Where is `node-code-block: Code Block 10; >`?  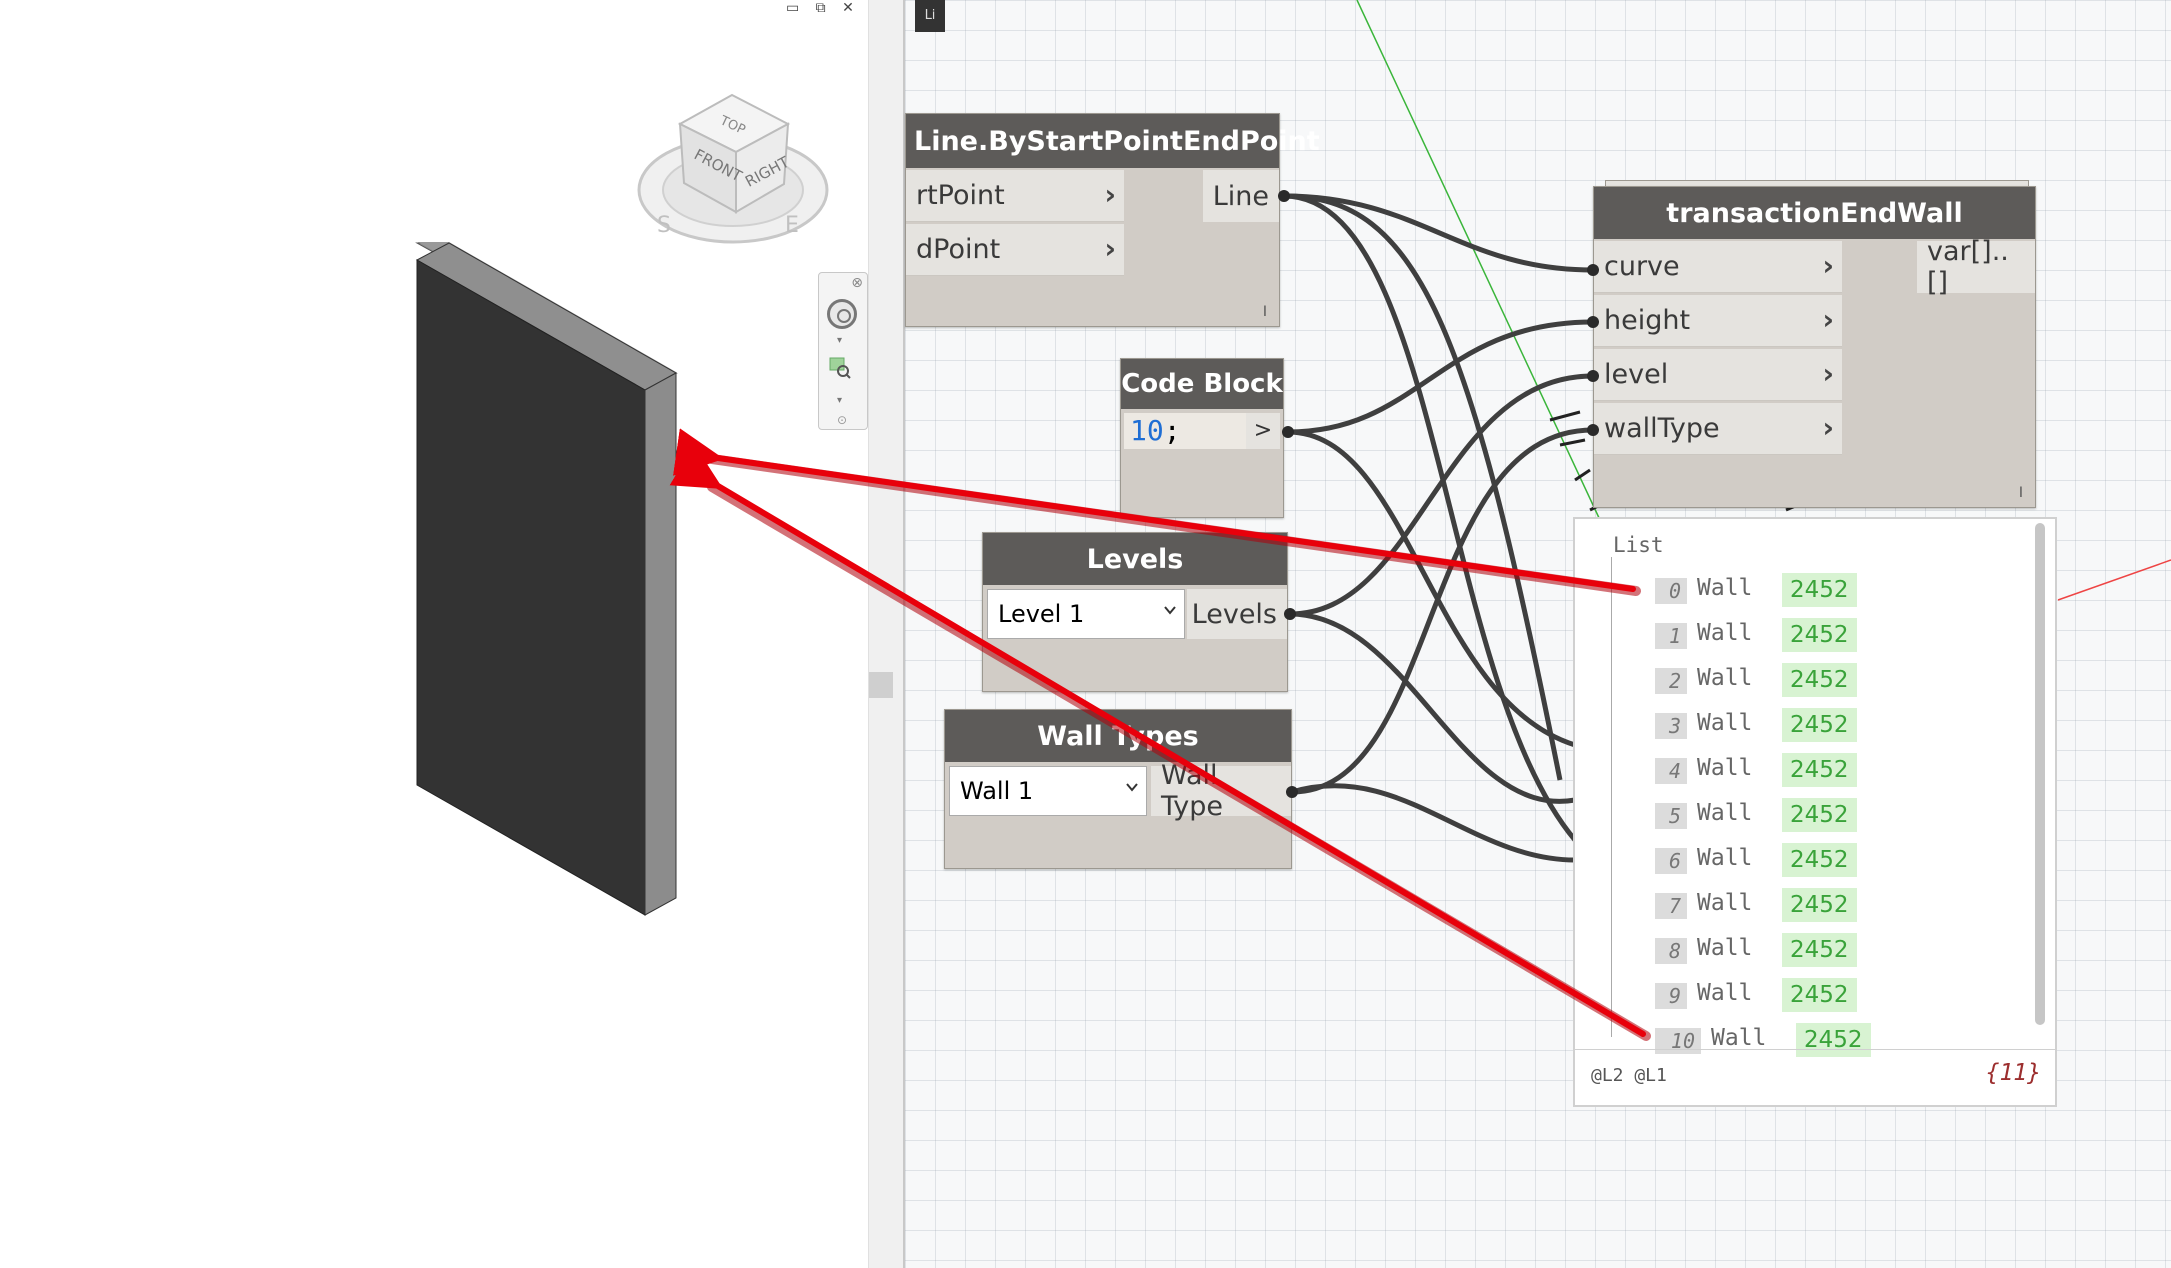
node-code-block: Code Block 10; > is located at coordinates (1202, 438).